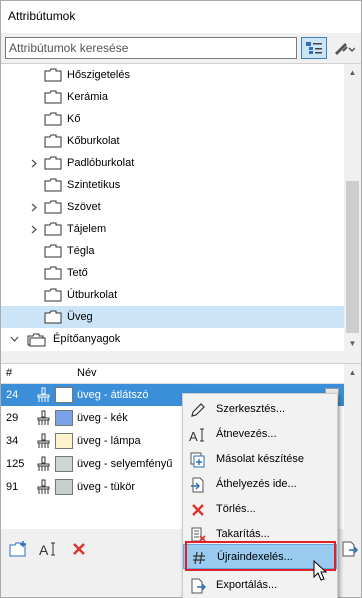  Describe the element at coordinates (172, 141) in the screenshot. I see `tree-item: Kőburkolat` at that location.